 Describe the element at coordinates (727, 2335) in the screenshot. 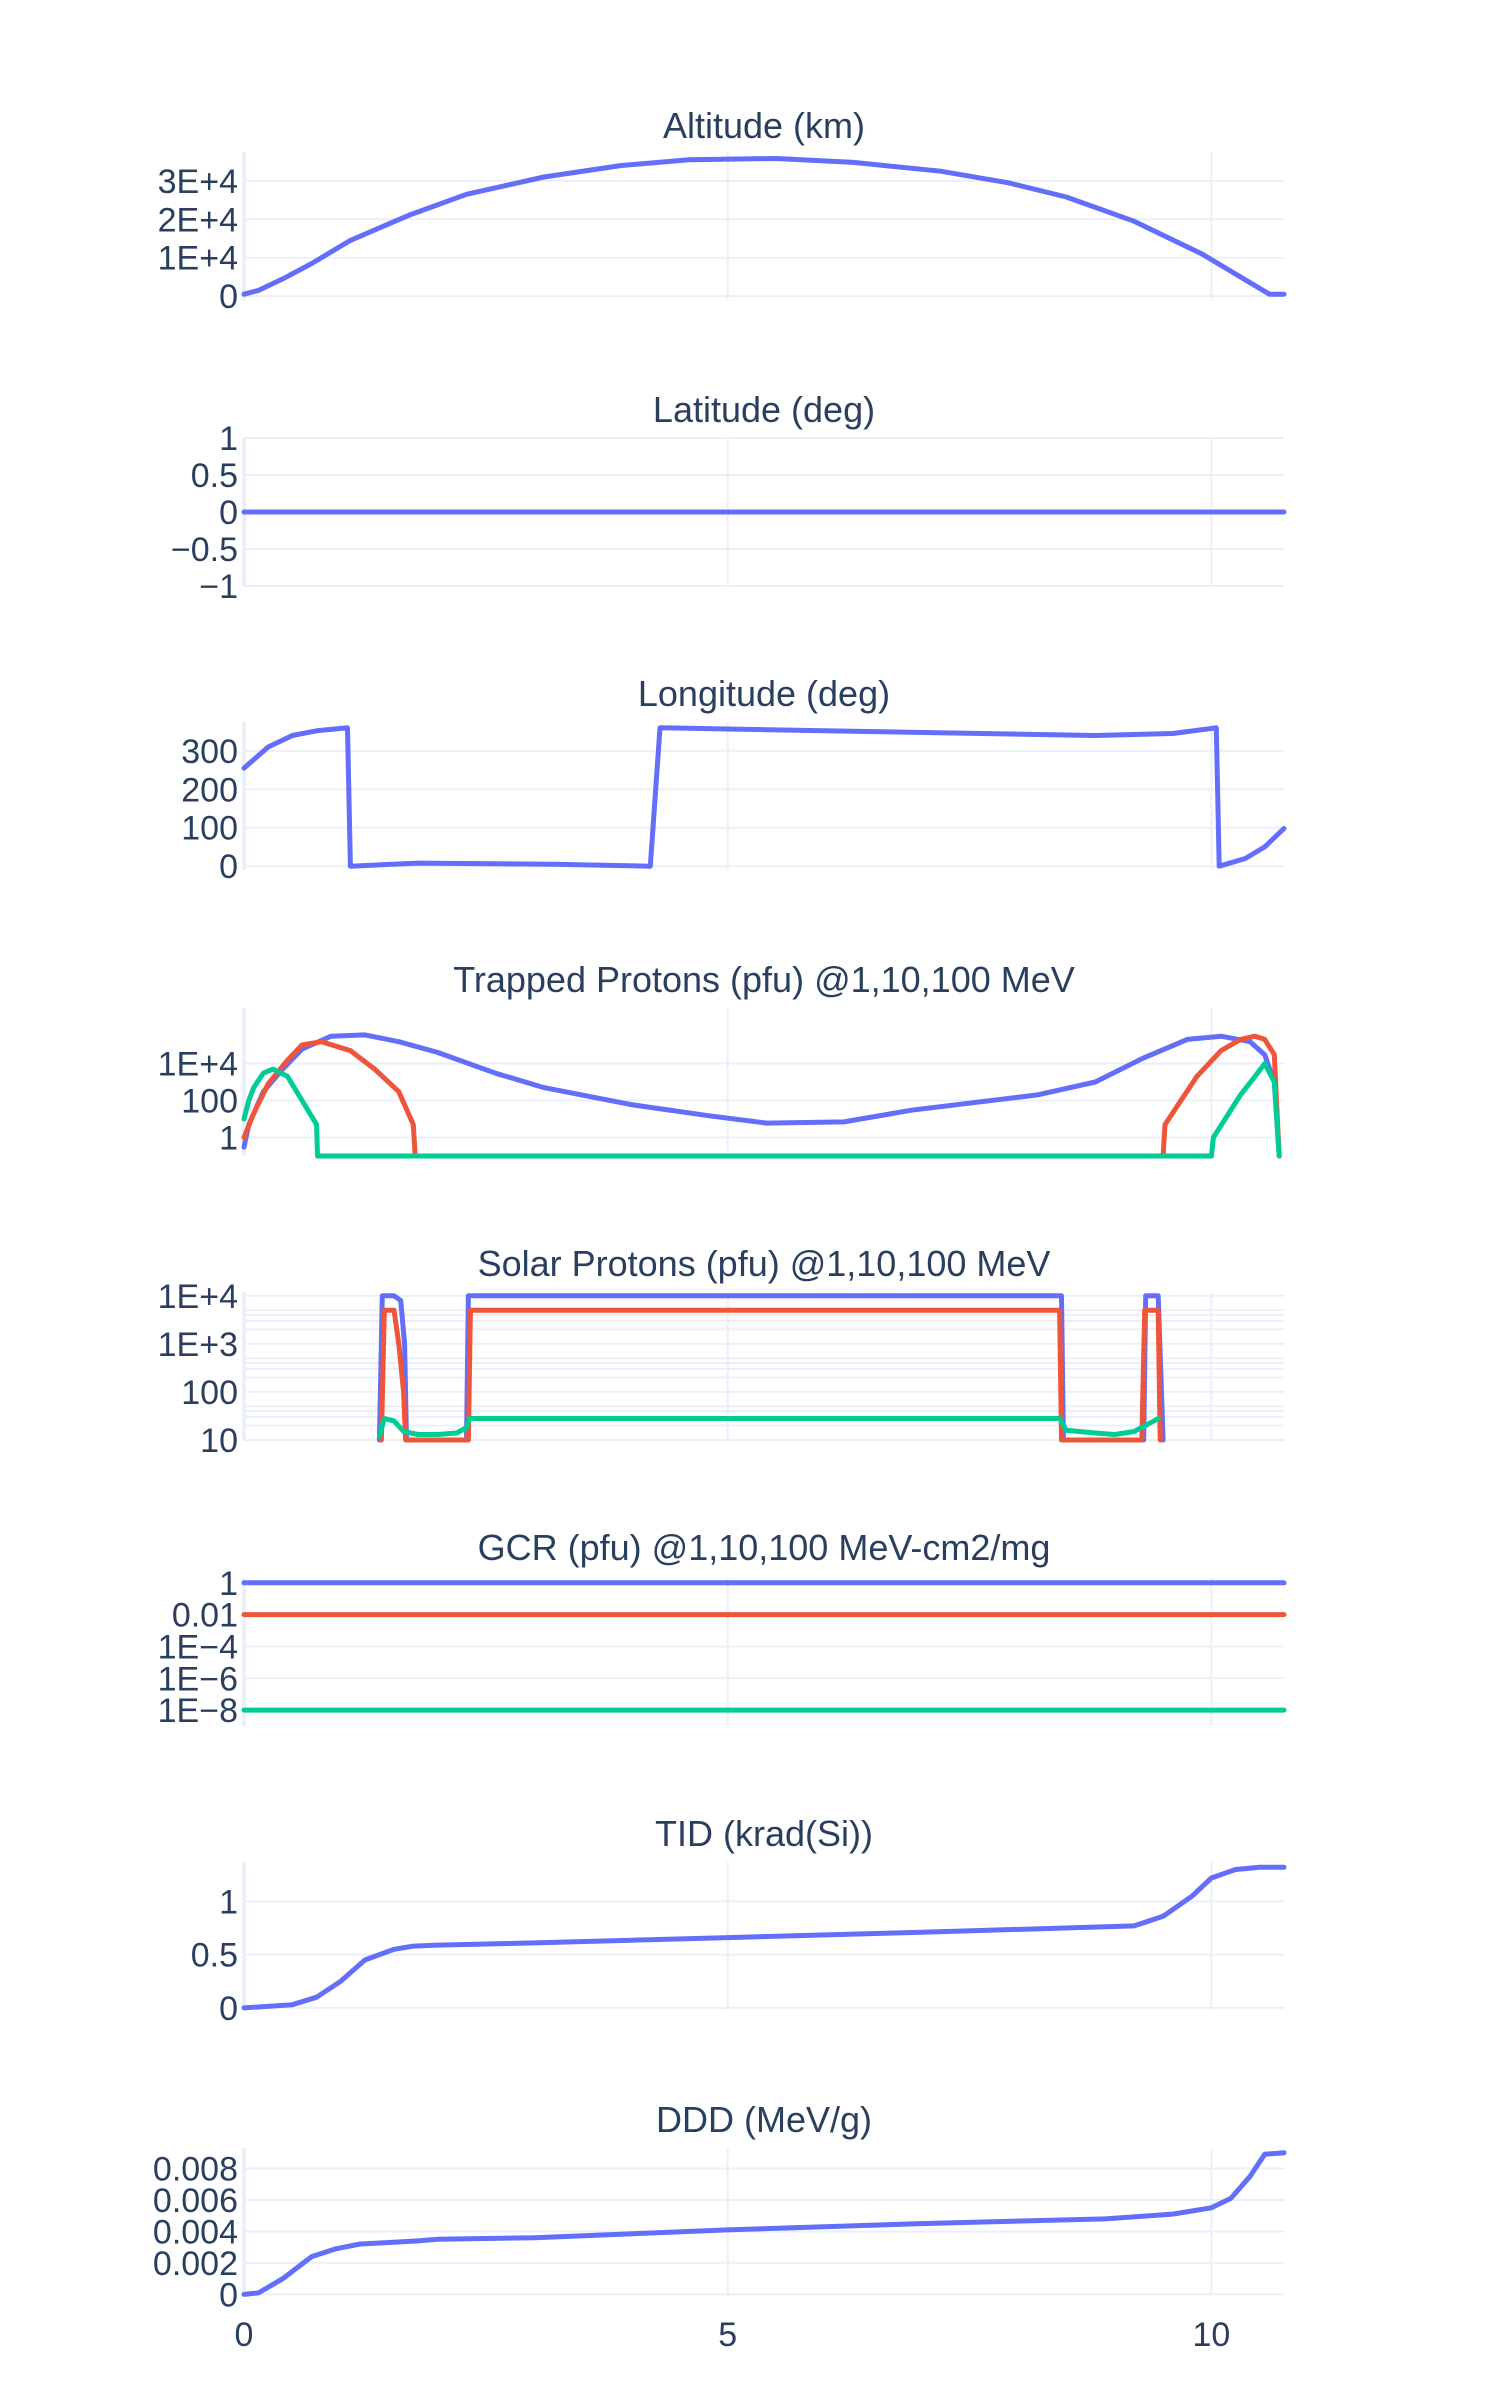

I see `x-tick-label: 5` at that location.